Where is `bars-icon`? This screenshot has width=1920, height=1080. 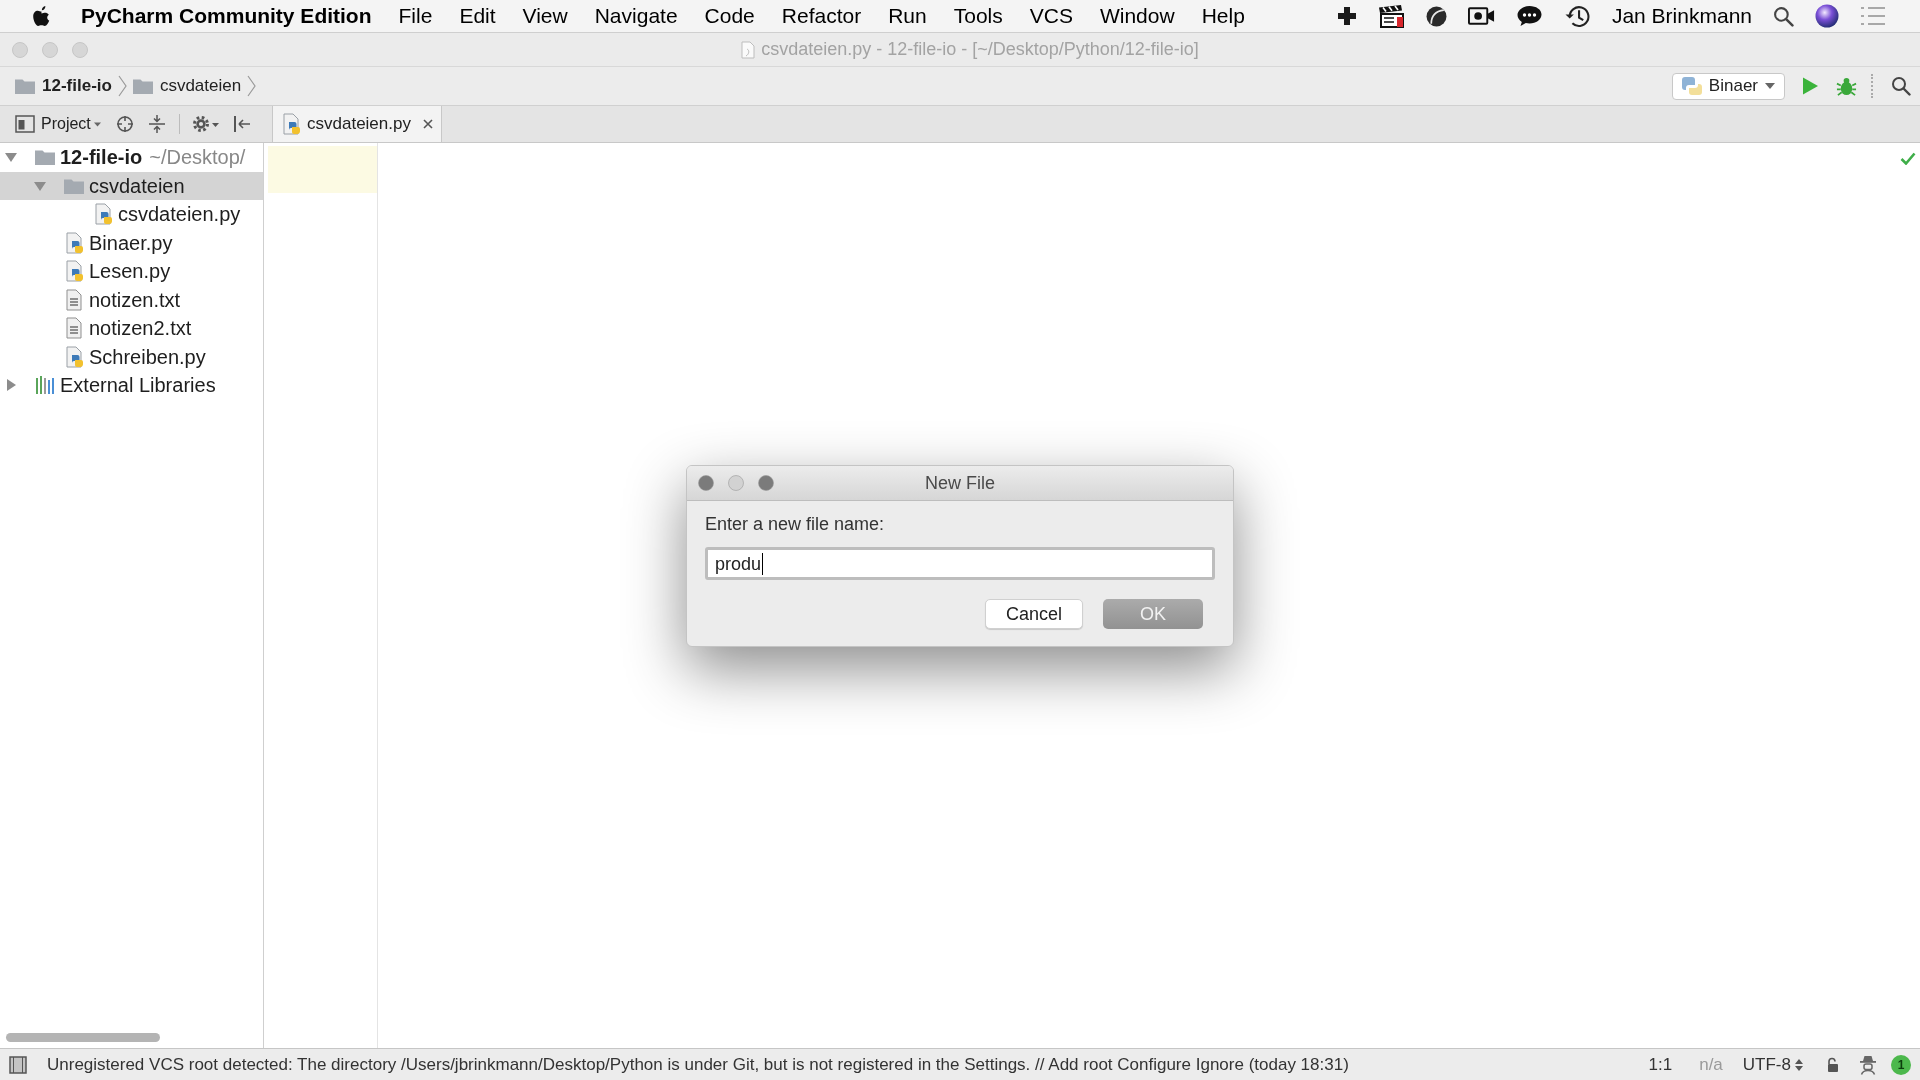
bars-icon is located at coordinates (45, 385).